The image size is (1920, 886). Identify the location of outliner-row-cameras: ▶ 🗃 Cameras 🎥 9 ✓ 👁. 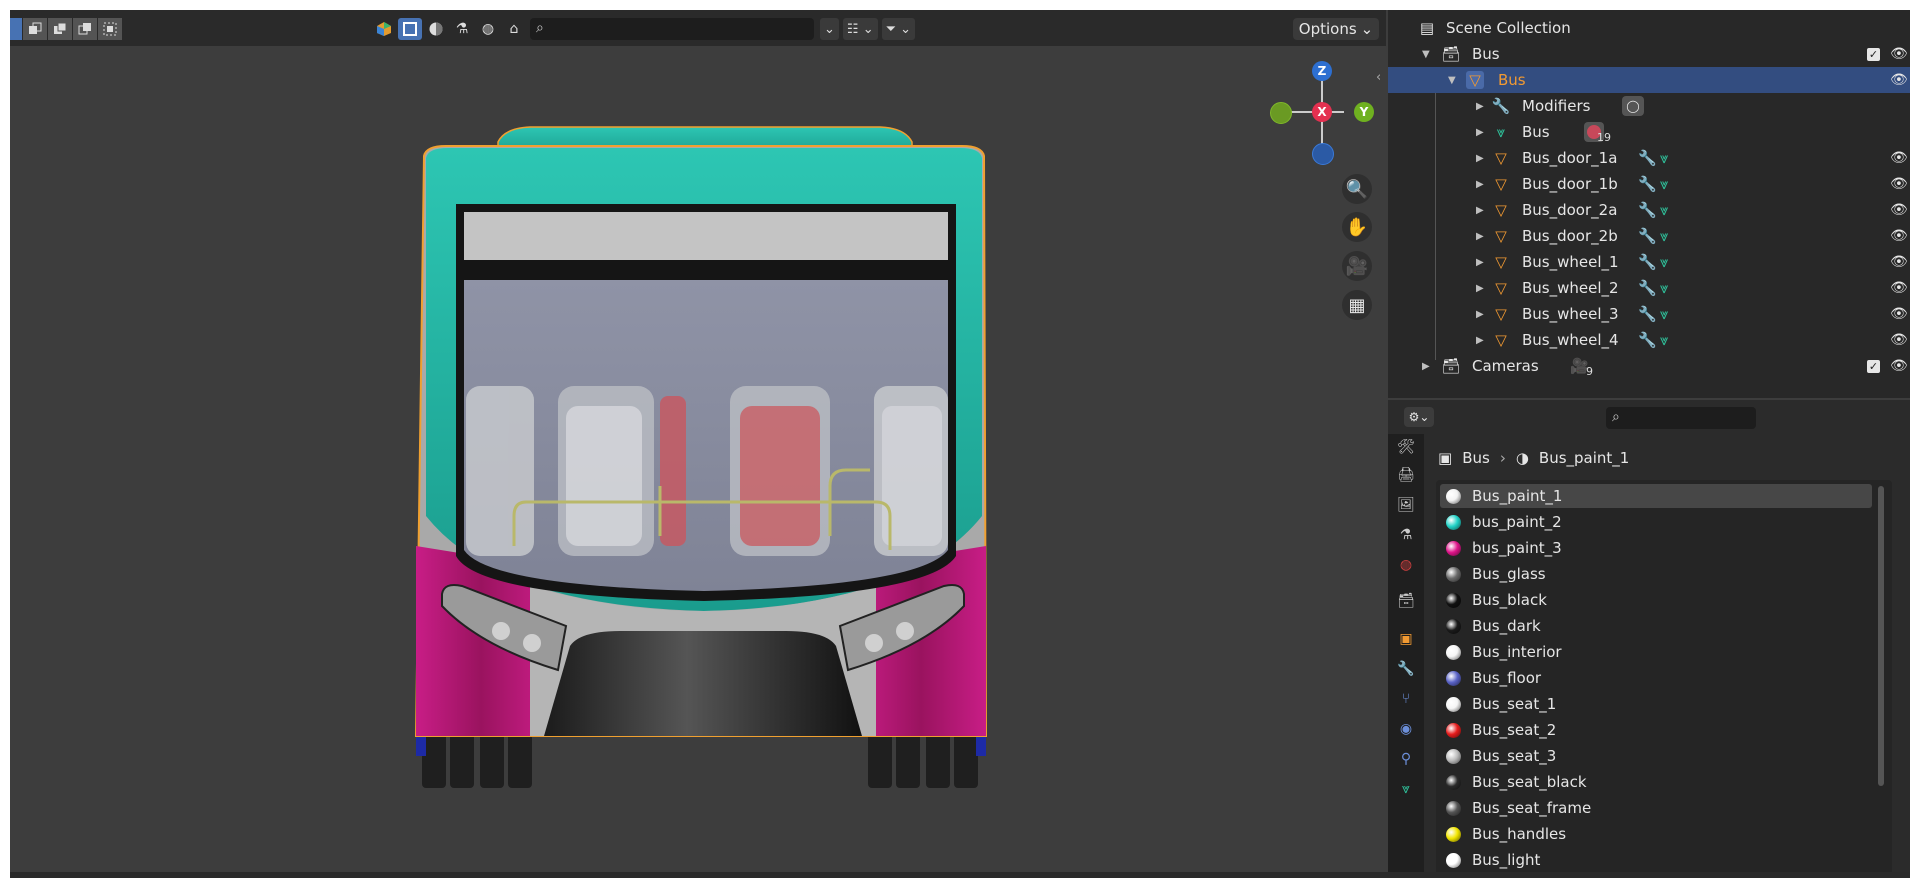
(1649, 366).